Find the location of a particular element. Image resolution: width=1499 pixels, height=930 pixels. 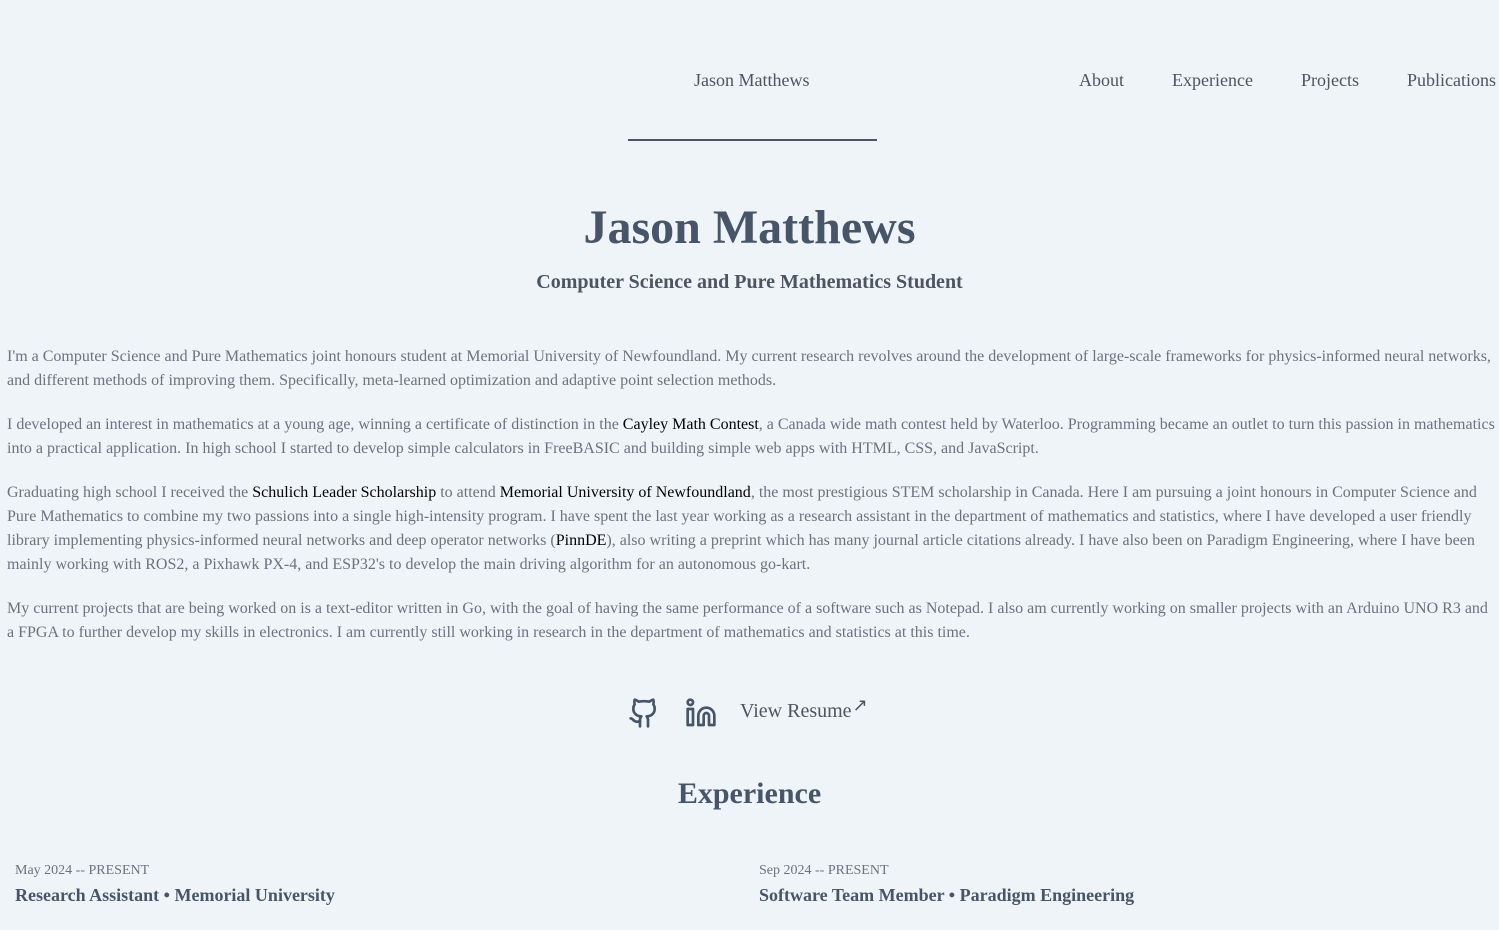

memorial-university-link: Memorial University of Newfoundland is located at coordinates (625, 492).